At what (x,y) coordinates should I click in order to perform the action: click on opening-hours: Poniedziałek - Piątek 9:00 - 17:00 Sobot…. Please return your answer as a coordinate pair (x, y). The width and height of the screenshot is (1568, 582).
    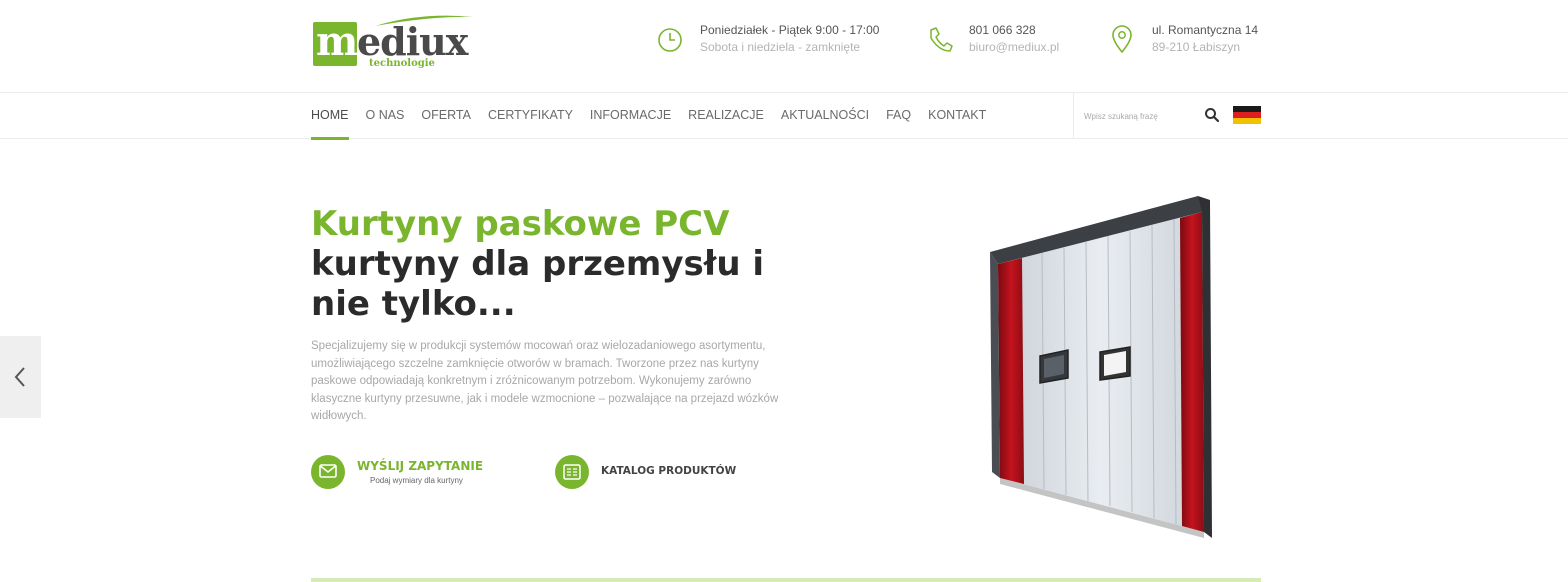
    Looking at the image, I should click on (778, 42).